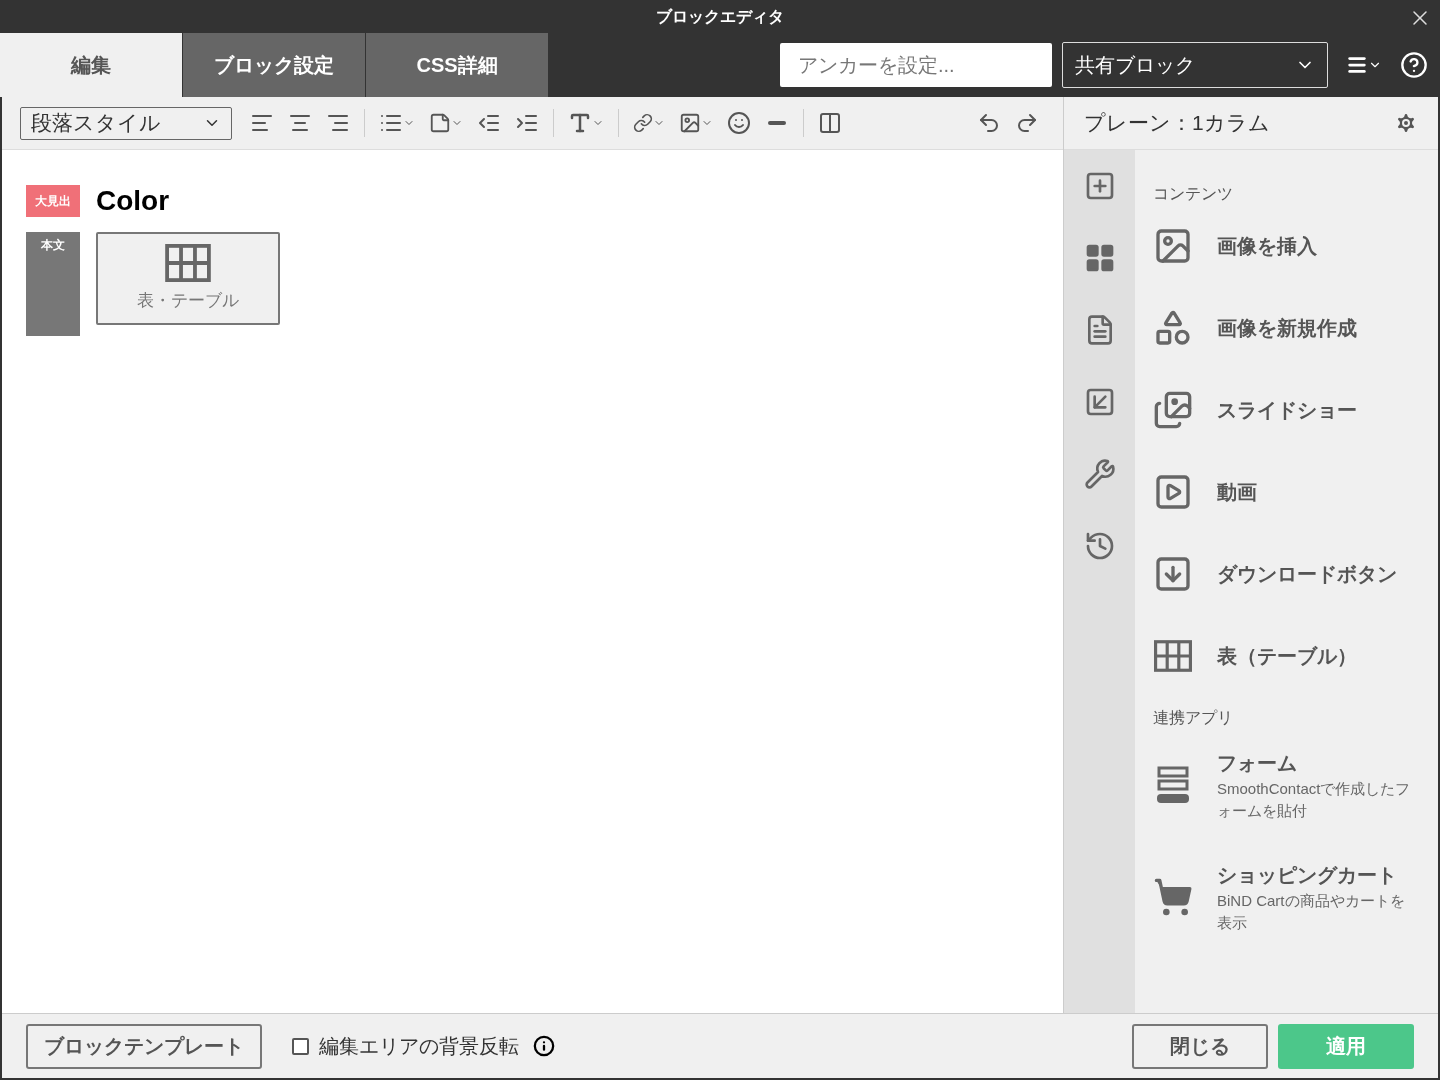 The image size is (1440, 1080). What do you see at coordinates (1357, 65) in the screenshot?
I see `menu-icon` at bounding box center [1357, 65].